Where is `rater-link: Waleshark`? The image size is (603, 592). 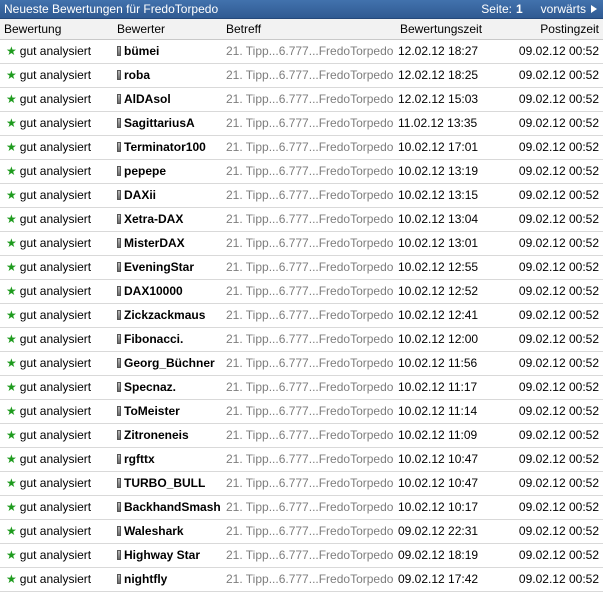 rater-link: Waleshark is located at coordinates (154, 531).